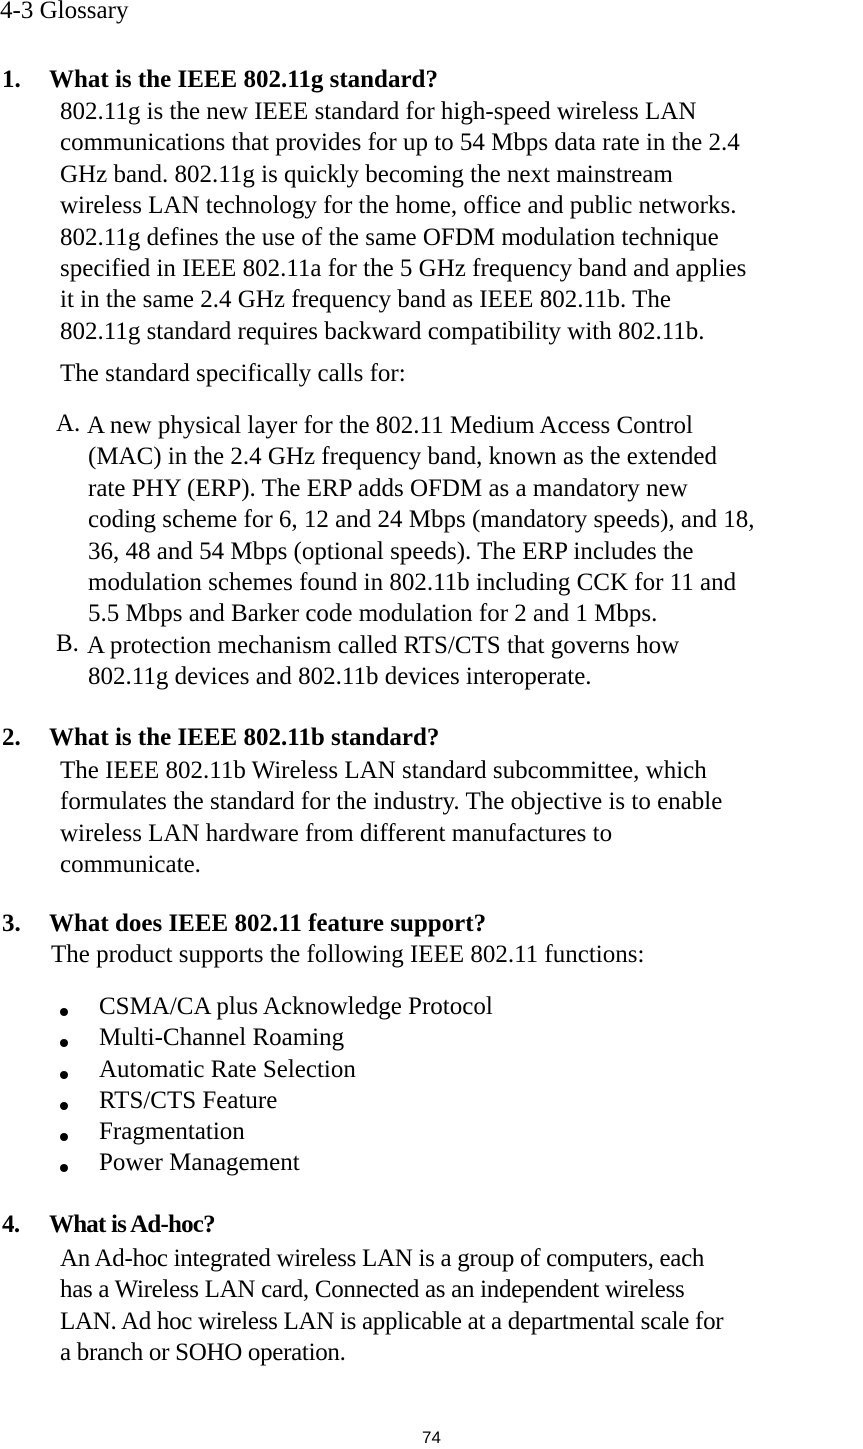 This screenshot has width=863, height=1449. What do you see at coordinates (130, 865) in the screenshot?
I see `answer-line: communicate.` at bounding box center [130, 865].